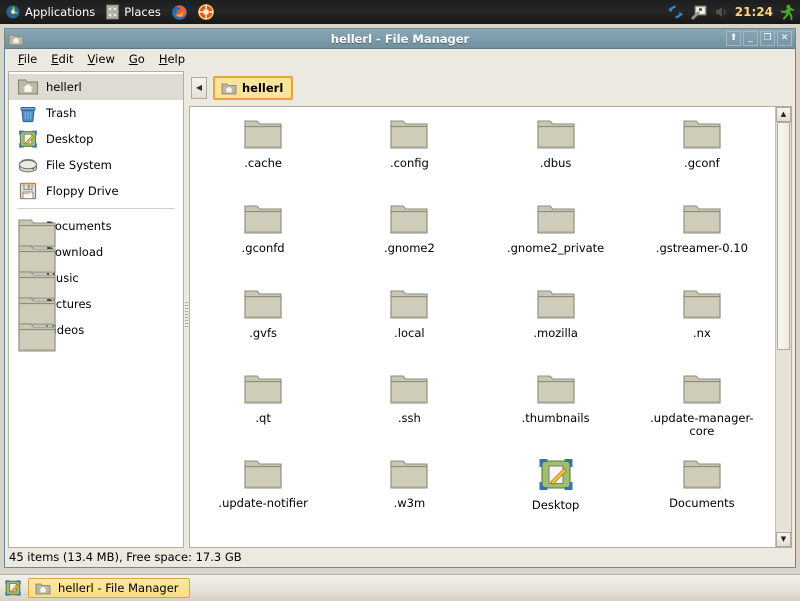  I want to click on file-item: .gvfs, so click(263, 325).